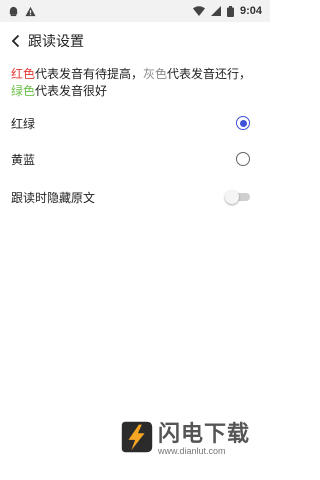  What do you see at coordinates (137, 437) in the screenshot?
I see `lightning-logo-icon` at bounding box center [137, 437].